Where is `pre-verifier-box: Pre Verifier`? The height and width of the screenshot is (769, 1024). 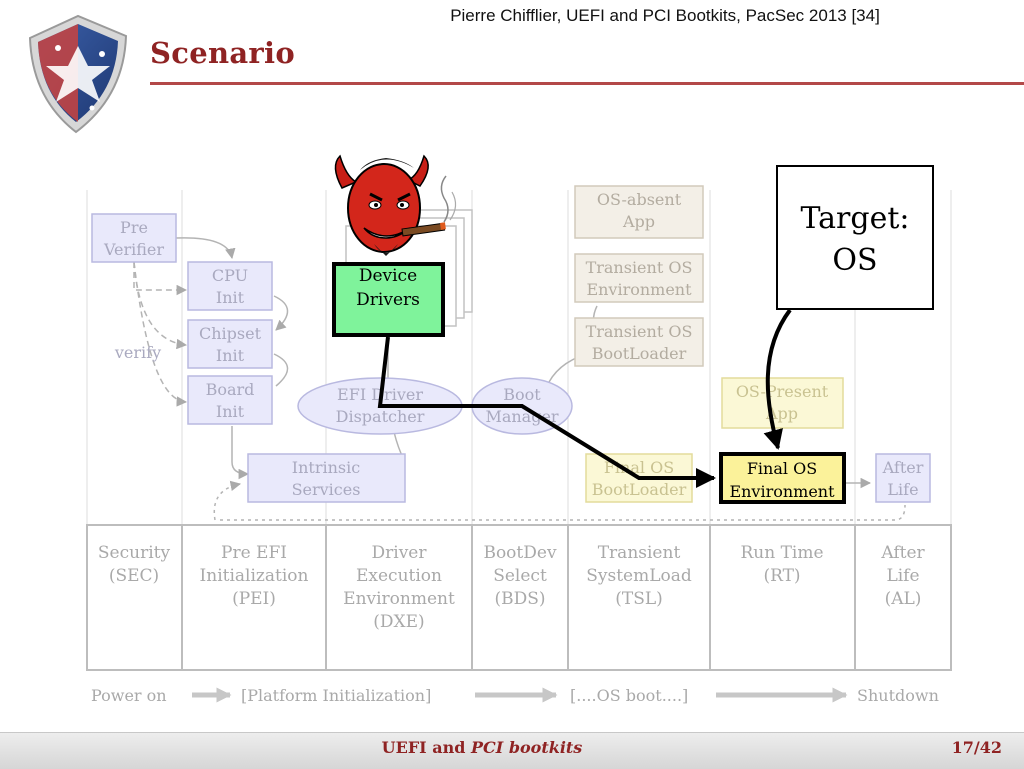
pre-verifier-box: Pre Verifier is located at coordinates (134, 238).